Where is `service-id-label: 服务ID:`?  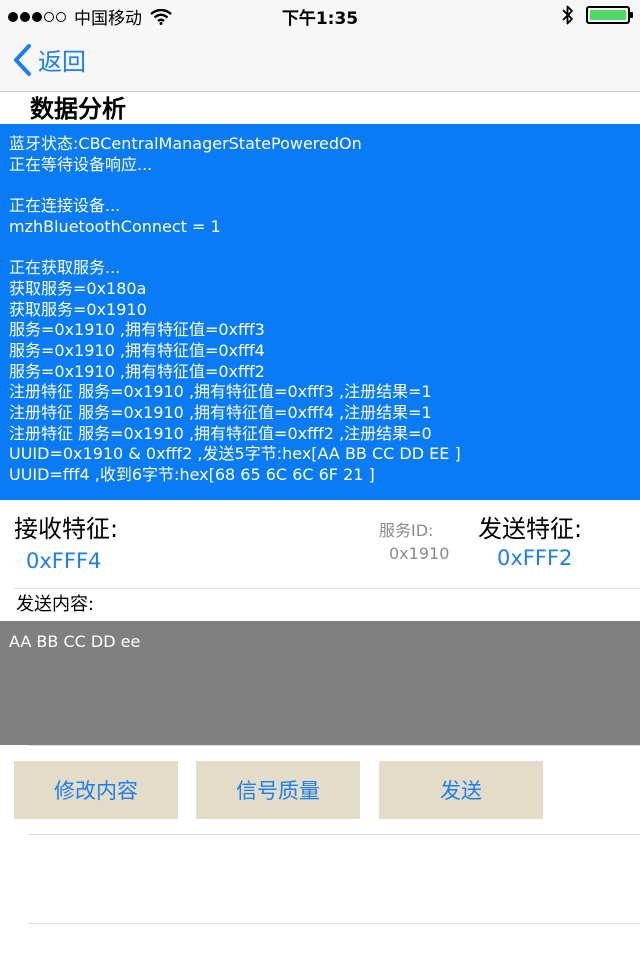 service-id-label: 服务ID: is located at coordinates (406, 530).